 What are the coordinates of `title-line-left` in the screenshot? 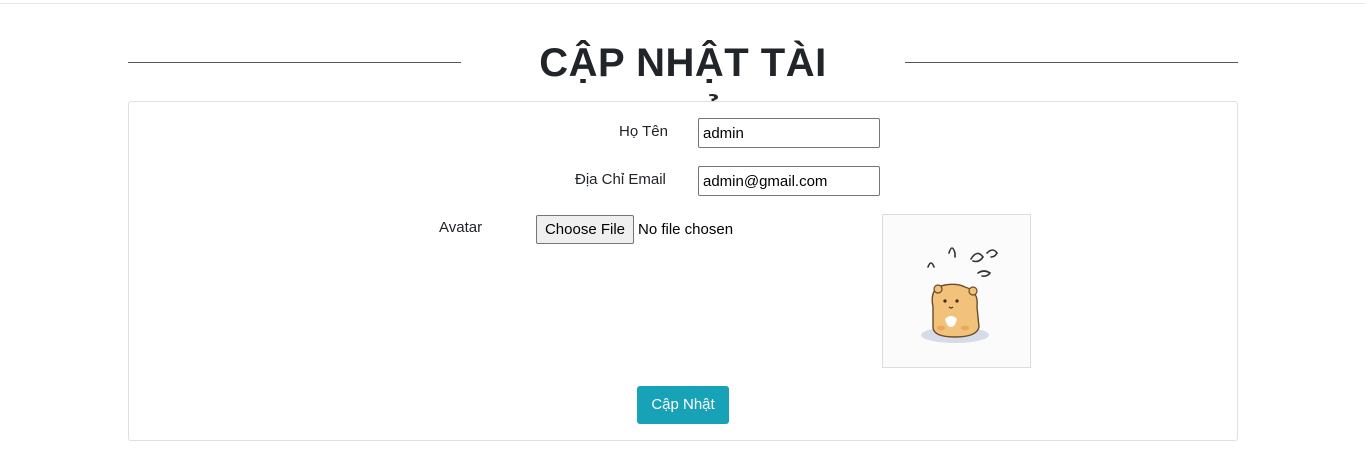 It's located at (294, 62).